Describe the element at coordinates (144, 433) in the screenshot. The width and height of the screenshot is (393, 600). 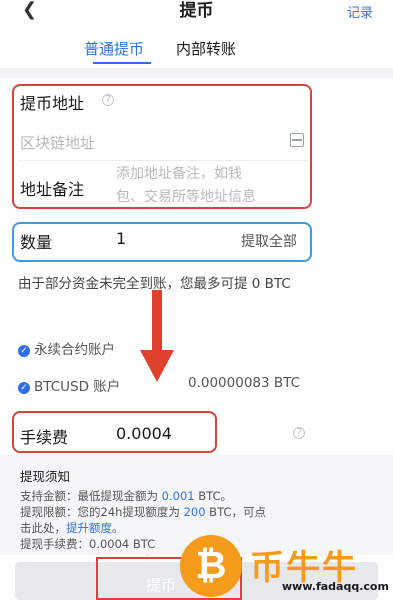
I see `fee-value: 0.0004` at that location.